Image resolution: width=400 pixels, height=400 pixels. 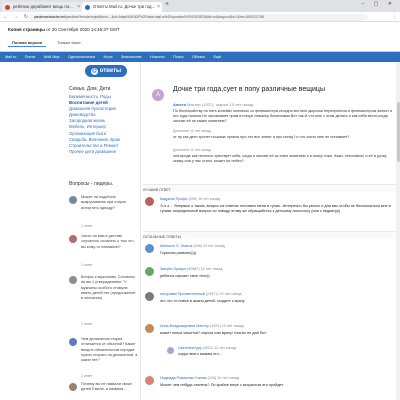 I want to click on scrollbar, so click(x=398, y=231).